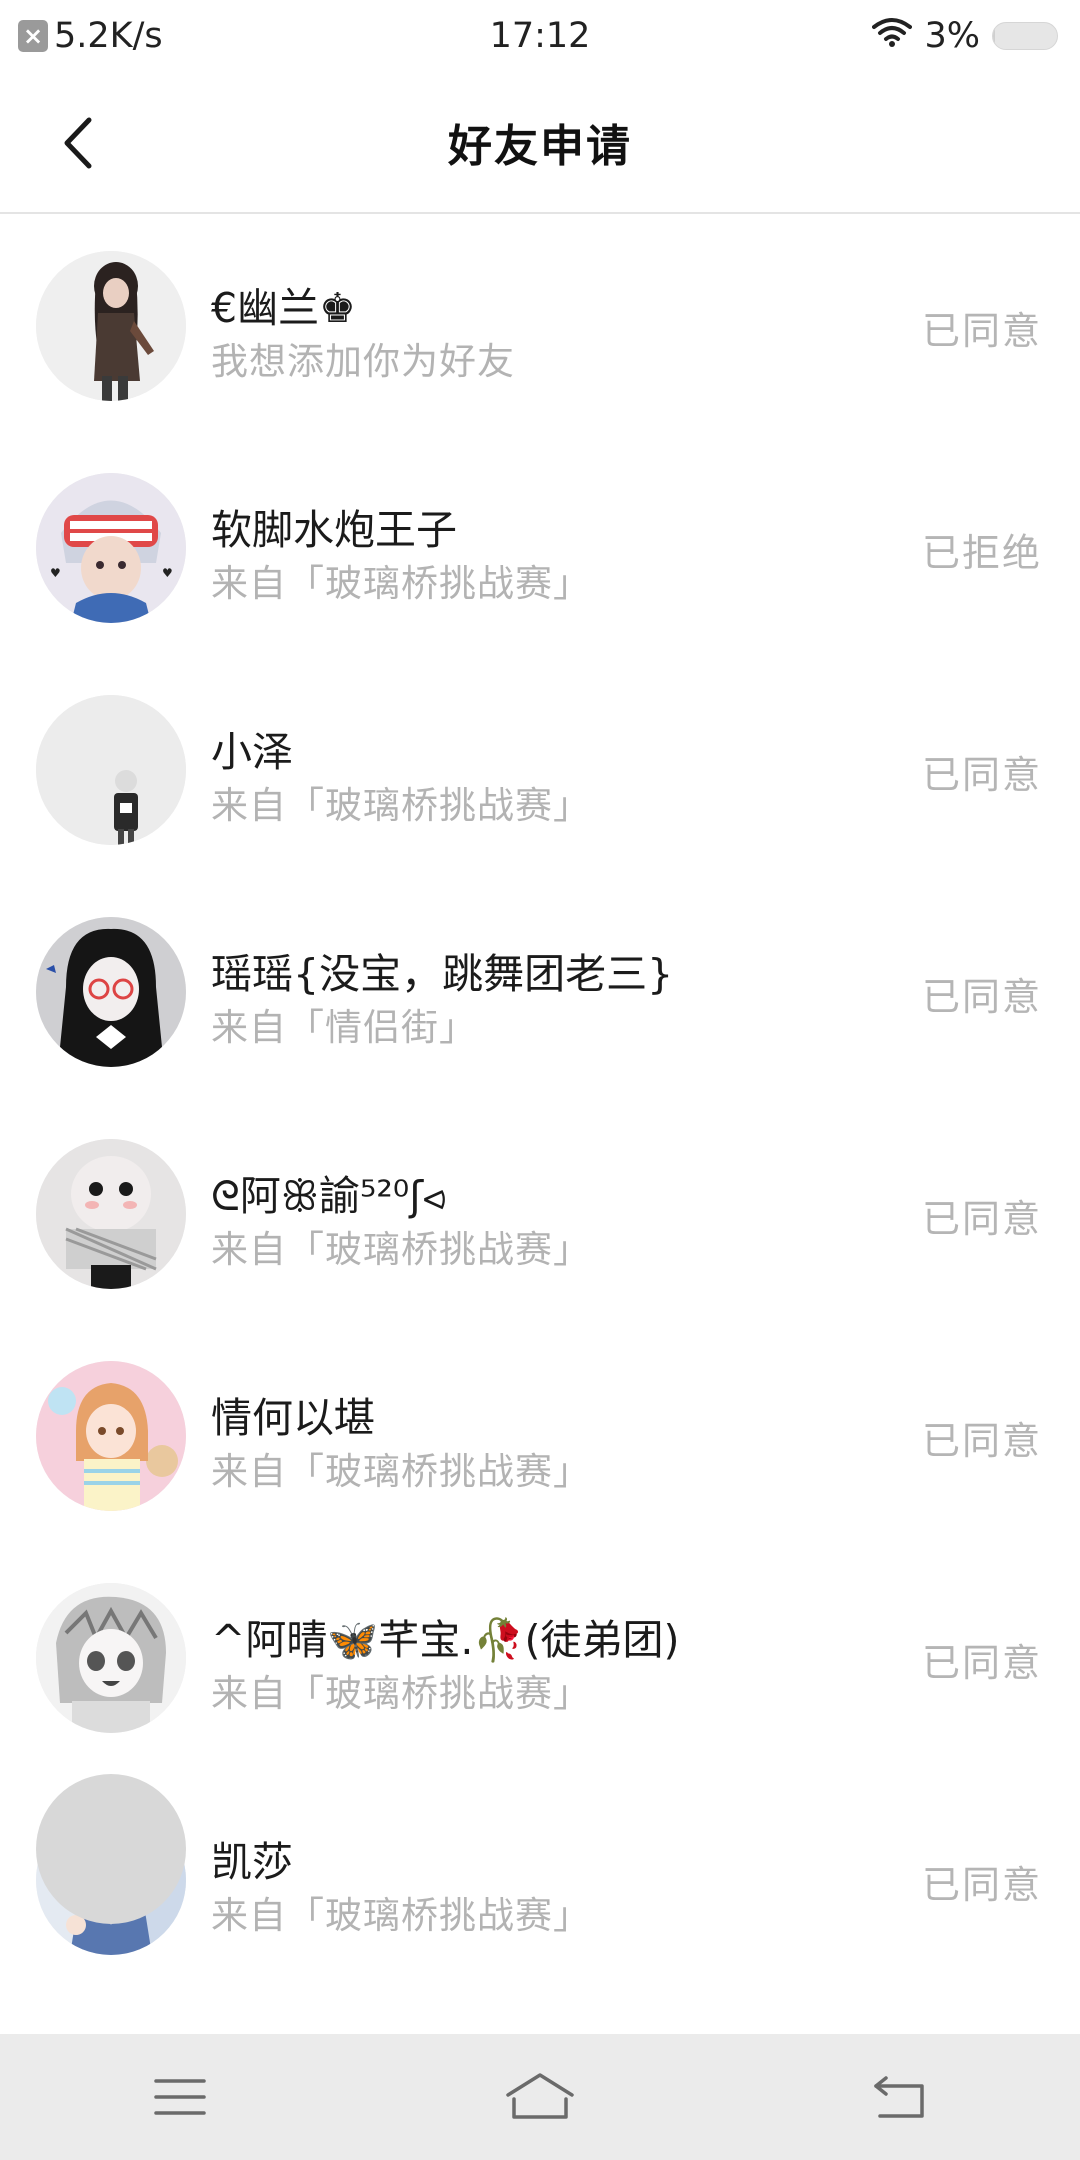  I want to click on request-name: 软脚水炮王子, so click(334, 530).